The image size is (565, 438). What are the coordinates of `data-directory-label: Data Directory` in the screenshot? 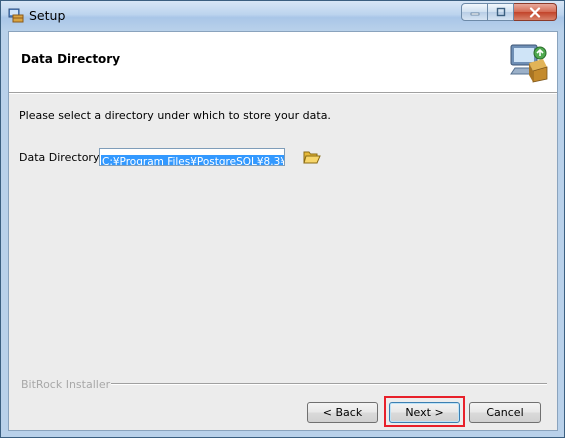 It's located at (59, 157).